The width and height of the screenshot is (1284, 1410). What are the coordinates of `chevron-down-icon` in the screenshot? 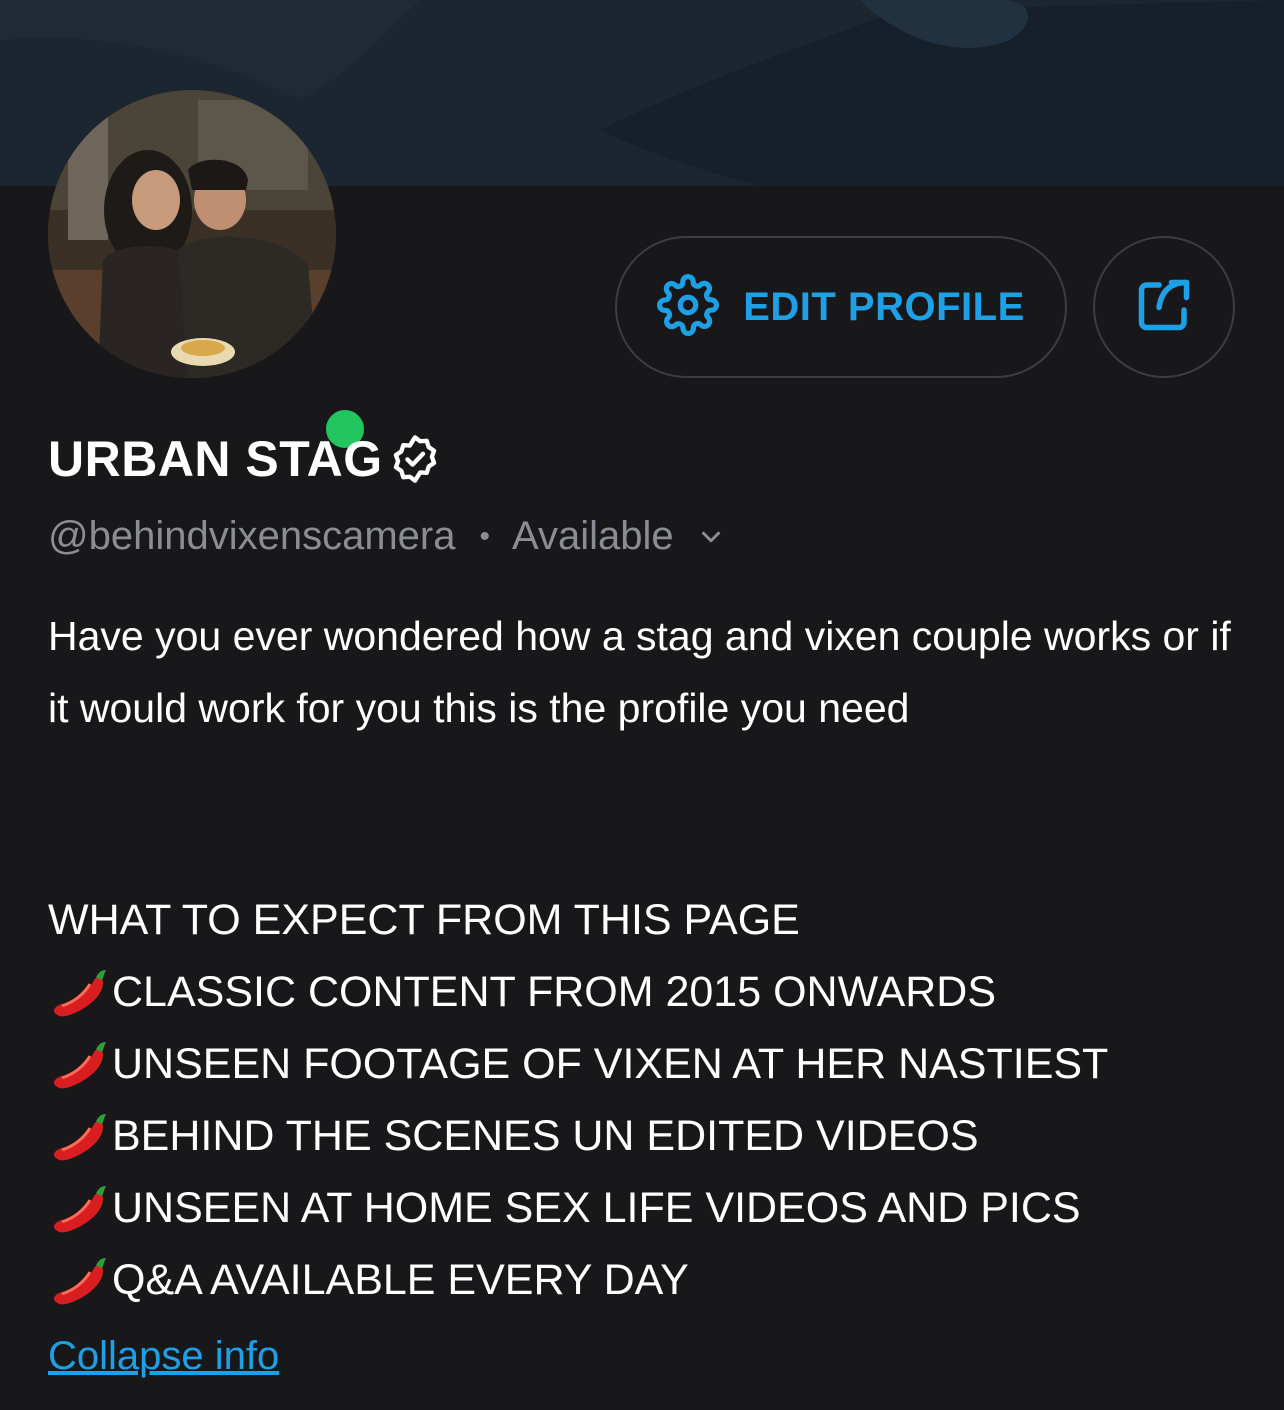 It's located at (711, 537).